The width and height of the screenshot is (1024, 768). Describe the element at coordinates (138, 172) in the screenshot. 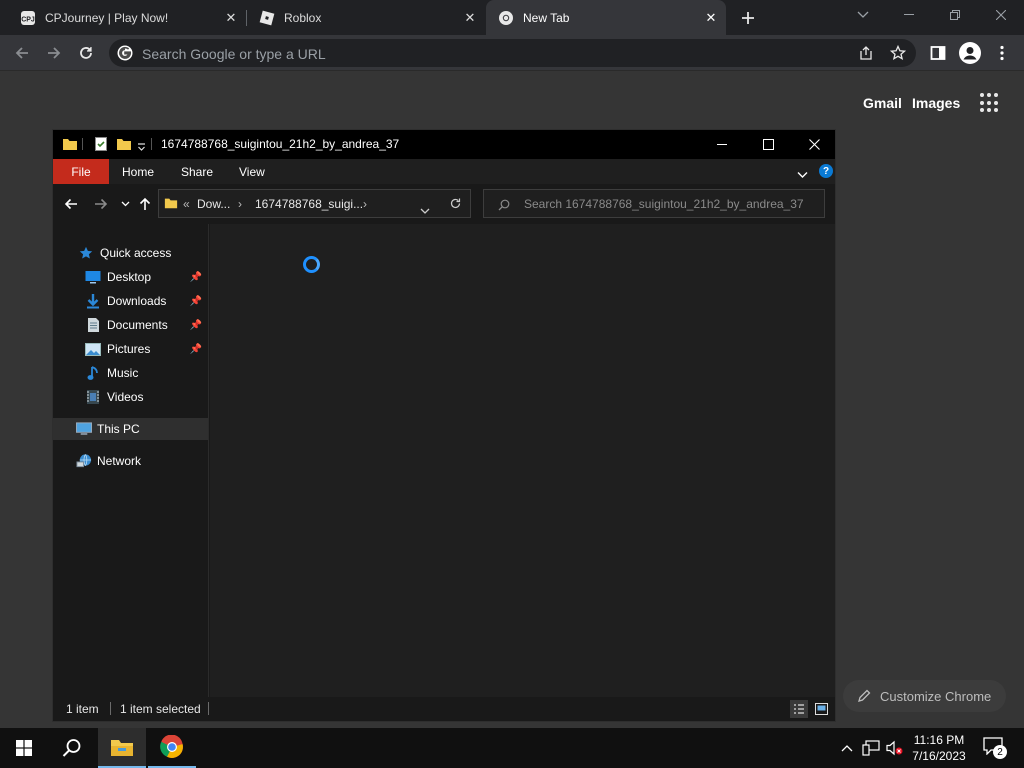

I see `tab-home: Home` at that location.